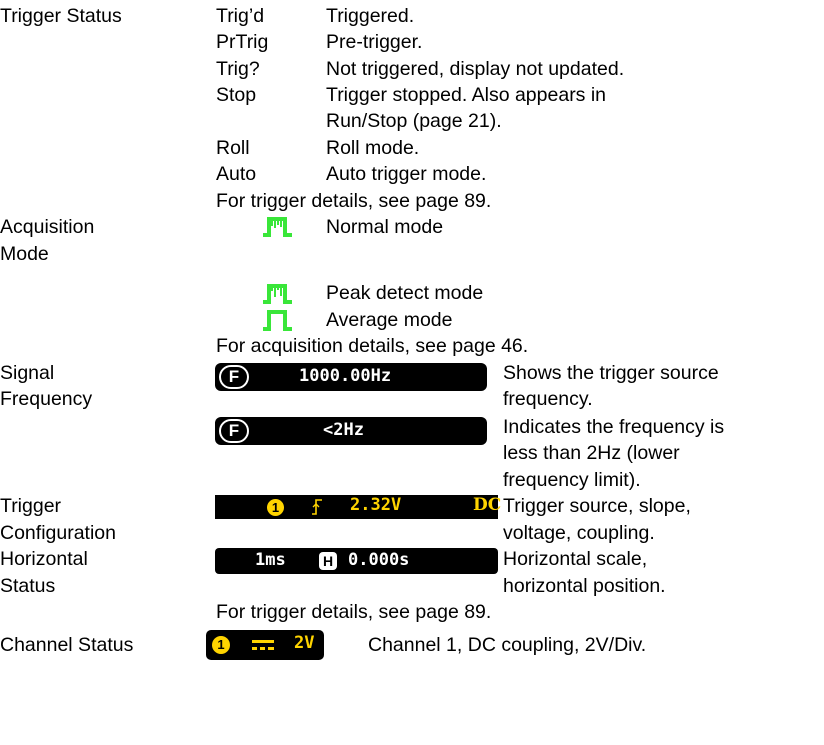 This screenshot has width=824, height=745. I want to click on horizontal-desc-2: horizontal position., so click(584, 586).